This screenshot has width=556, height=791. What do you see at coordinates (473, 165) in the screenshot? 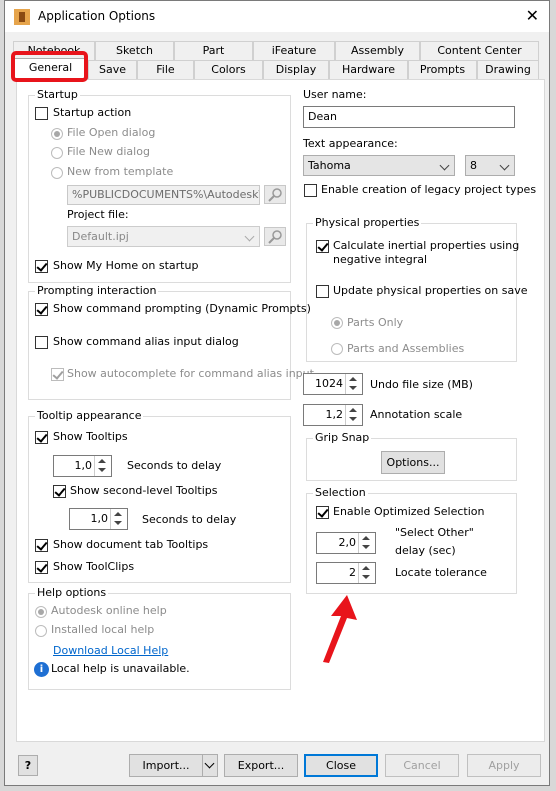
I see `font-size-value: 8` at bounding box center [473, 165].